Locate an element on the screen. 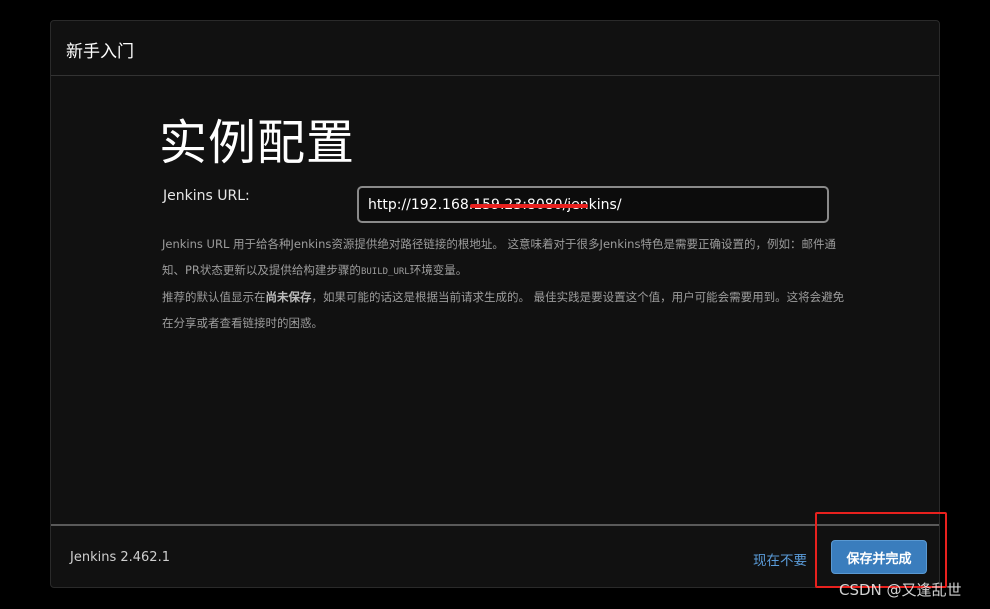 The image size is (990, 609). watermark: CSDN @又逢乱世 is located at coordinates (900, 590).